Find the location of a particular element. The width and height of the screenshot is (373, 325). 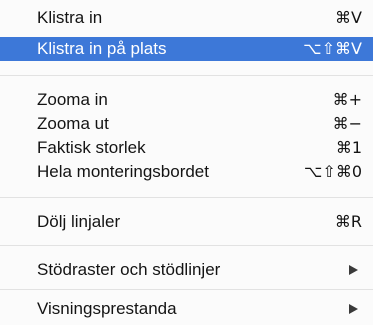

menu-item-entire-pasteboard: Hela monteringsbordet ⌥⇧⌘0 is located at coordinates (186, 172).